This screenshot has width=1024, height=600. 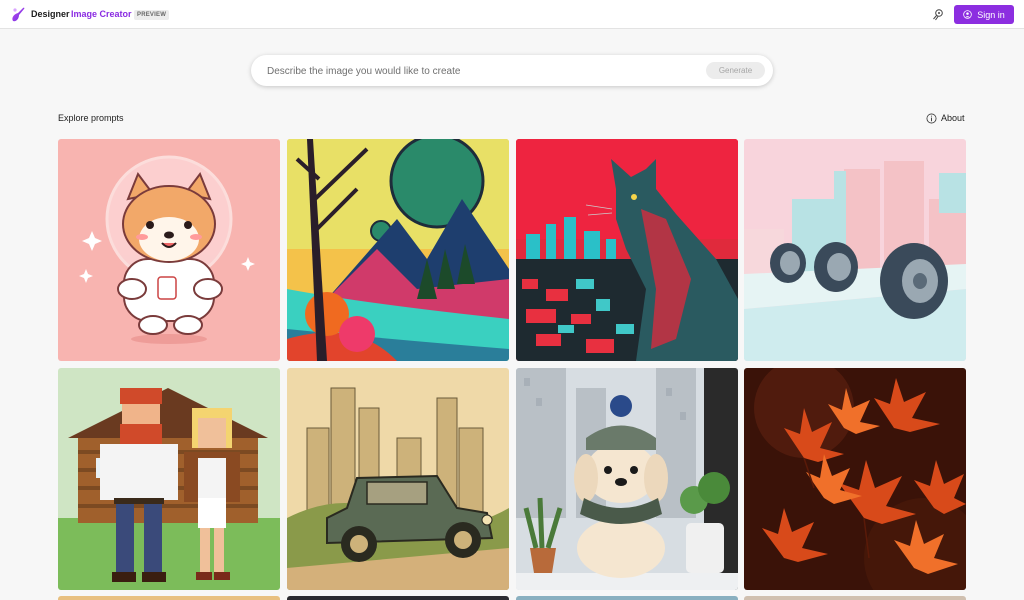 I want to click on product-name: Image Creator, so click(x=101, y=14).